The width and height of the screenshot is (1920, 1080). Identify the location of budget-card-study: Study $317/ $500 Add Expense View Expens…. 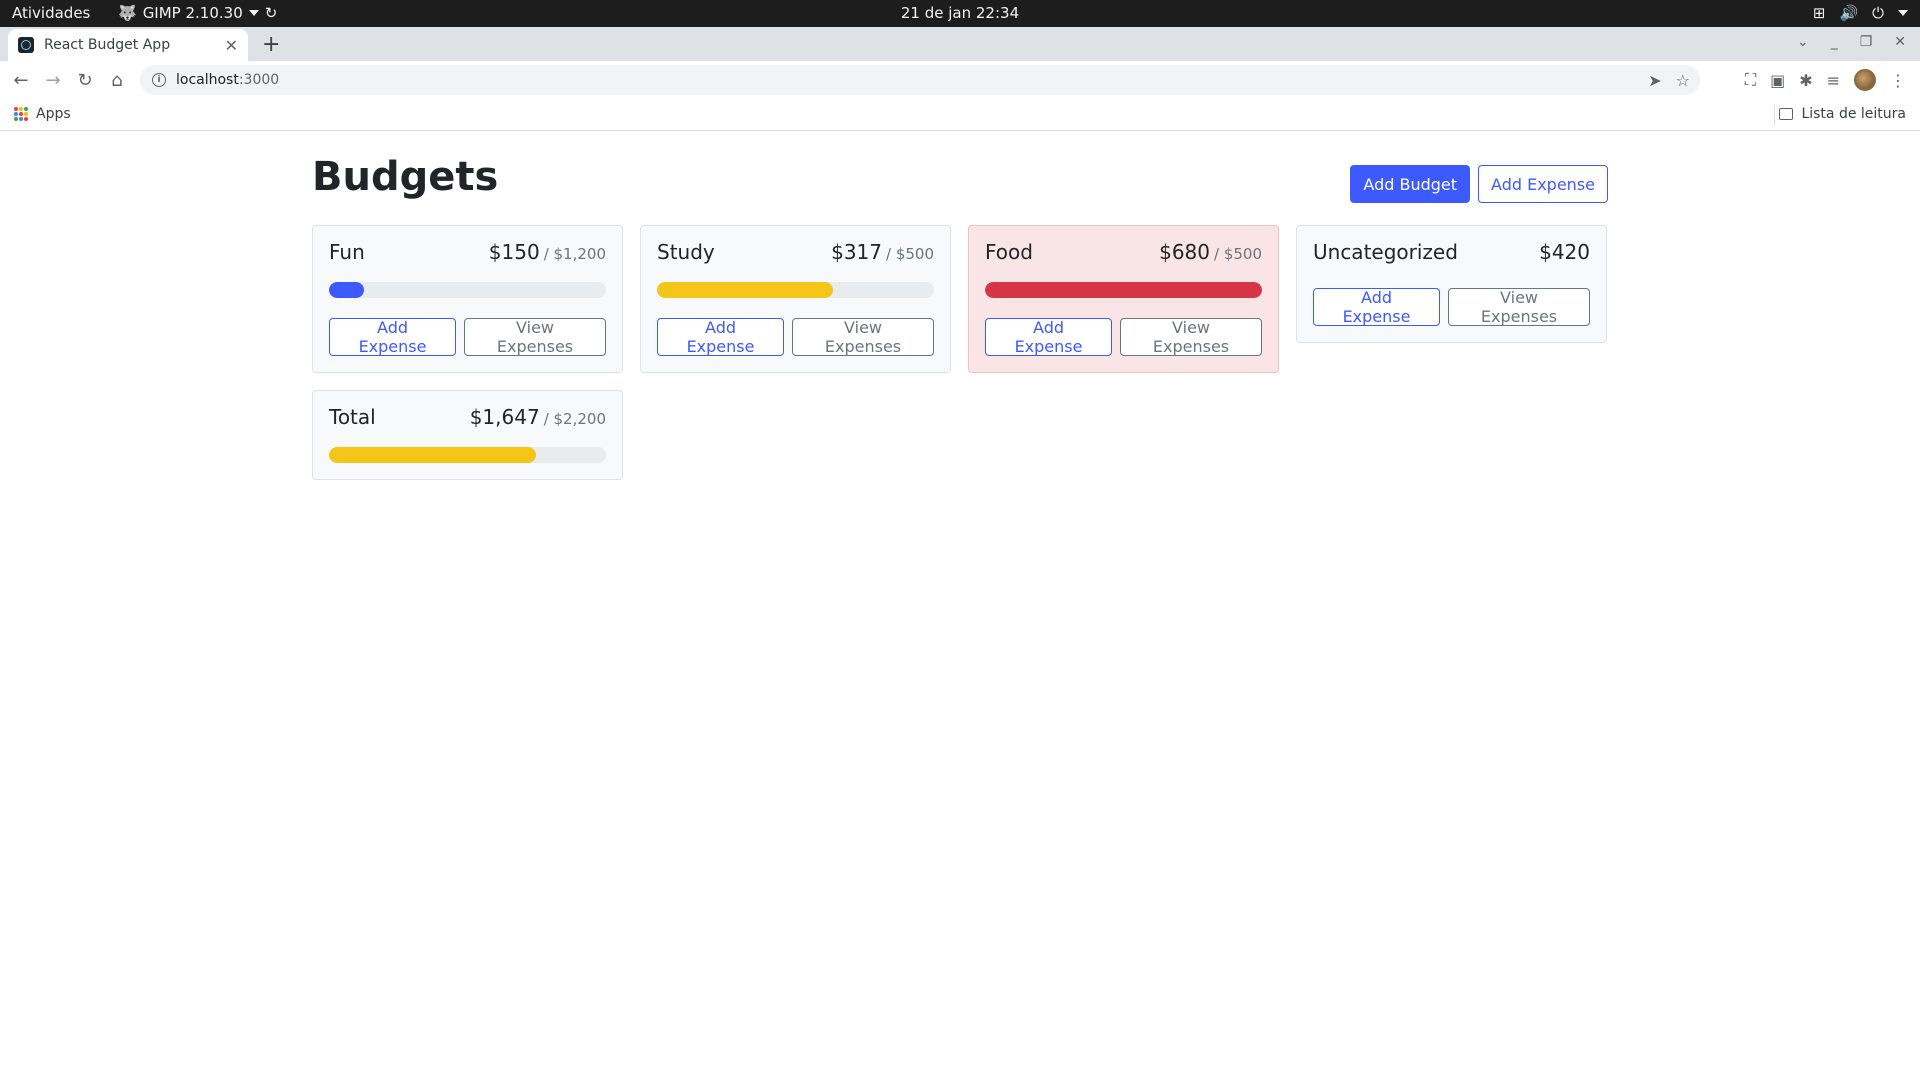
(795, 299).